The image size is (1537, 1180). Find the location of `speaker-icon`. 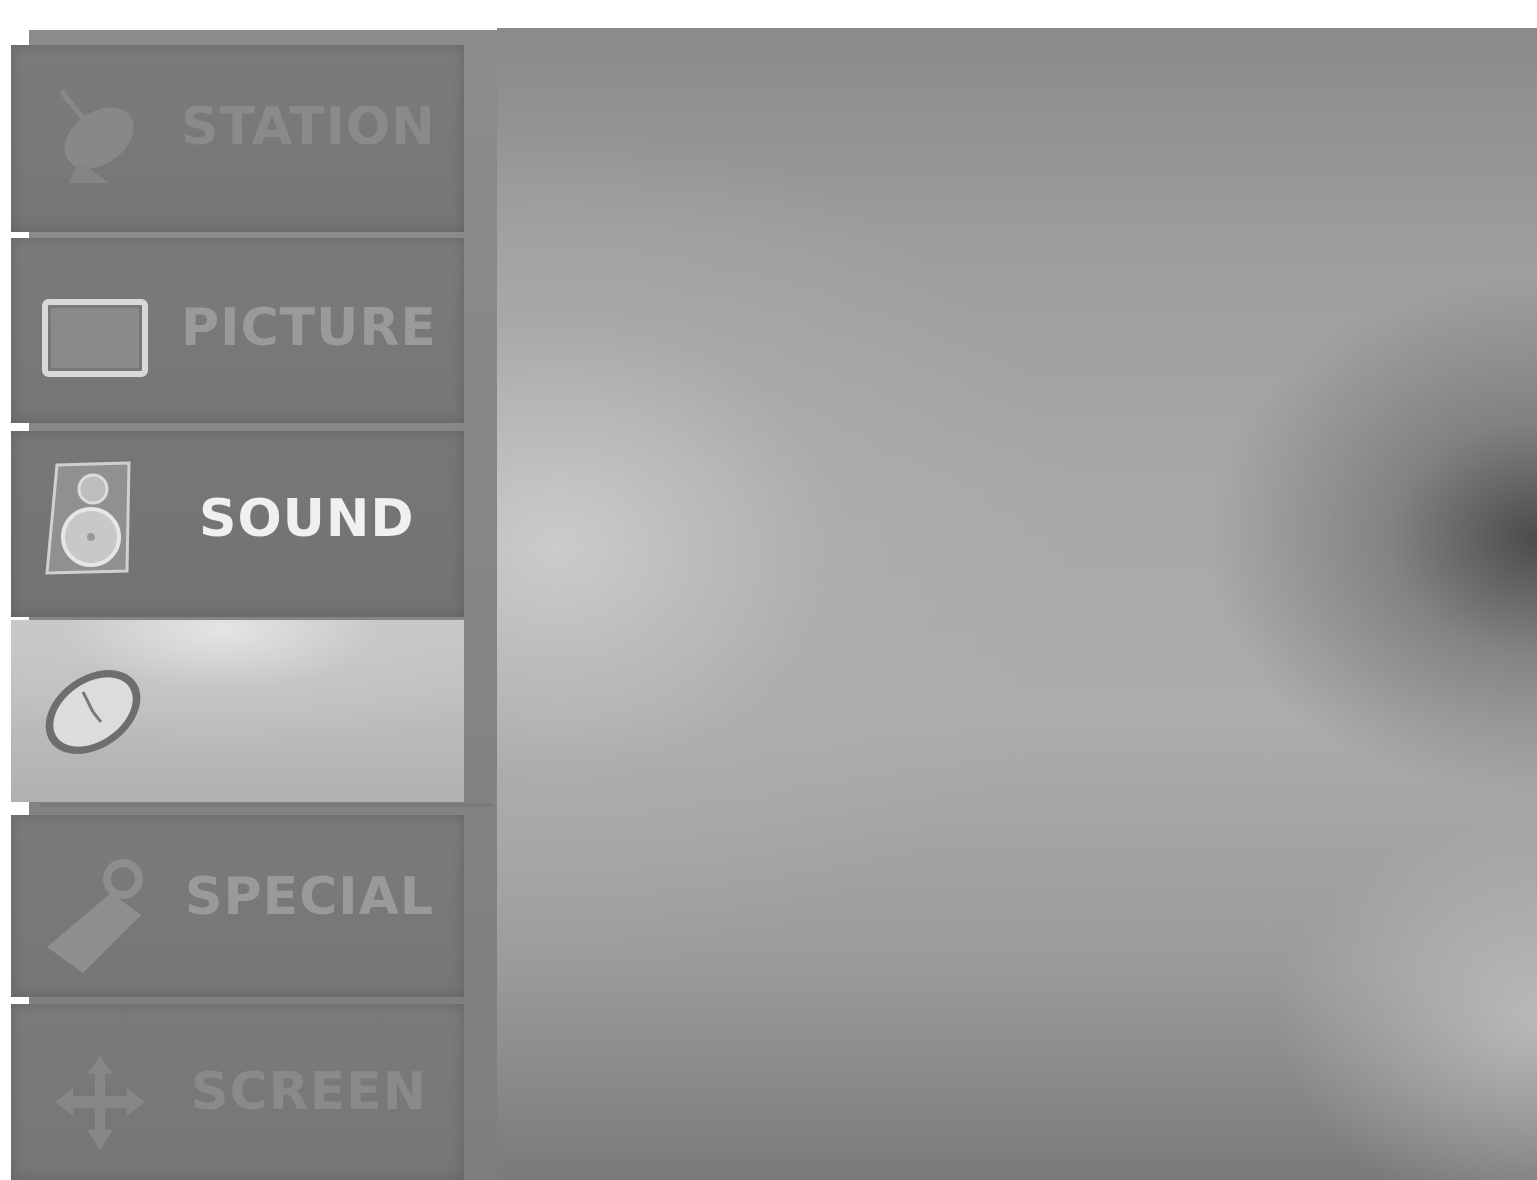

speaker-icon is located at coordinates (98, 517).